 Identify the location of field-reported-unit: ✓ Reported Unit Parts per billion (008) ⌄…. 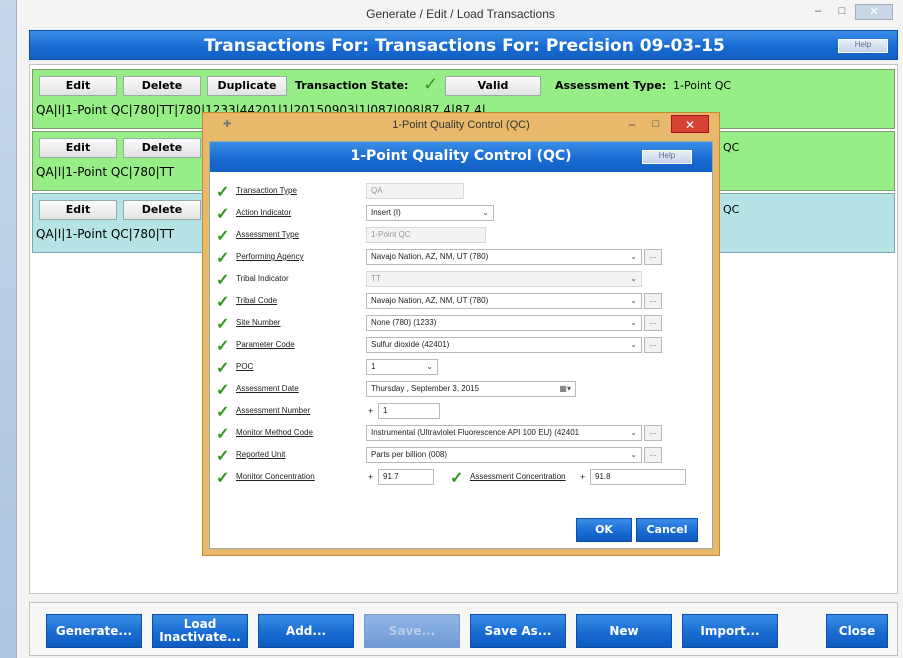
(461, 456).